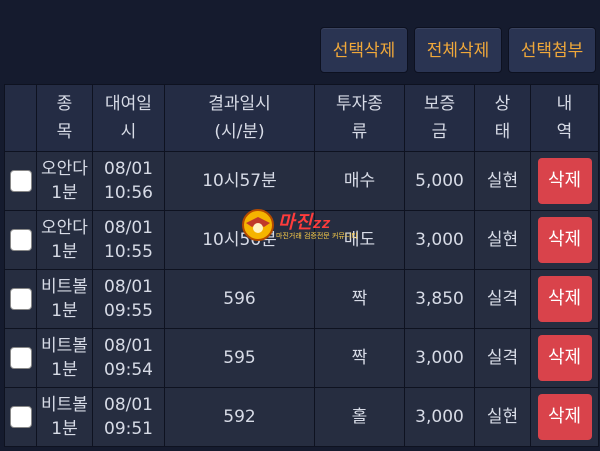  Describe the element at coordinates (364, 50) in the screenshot. I see `select-delete-button: 선택삭제` at that location.